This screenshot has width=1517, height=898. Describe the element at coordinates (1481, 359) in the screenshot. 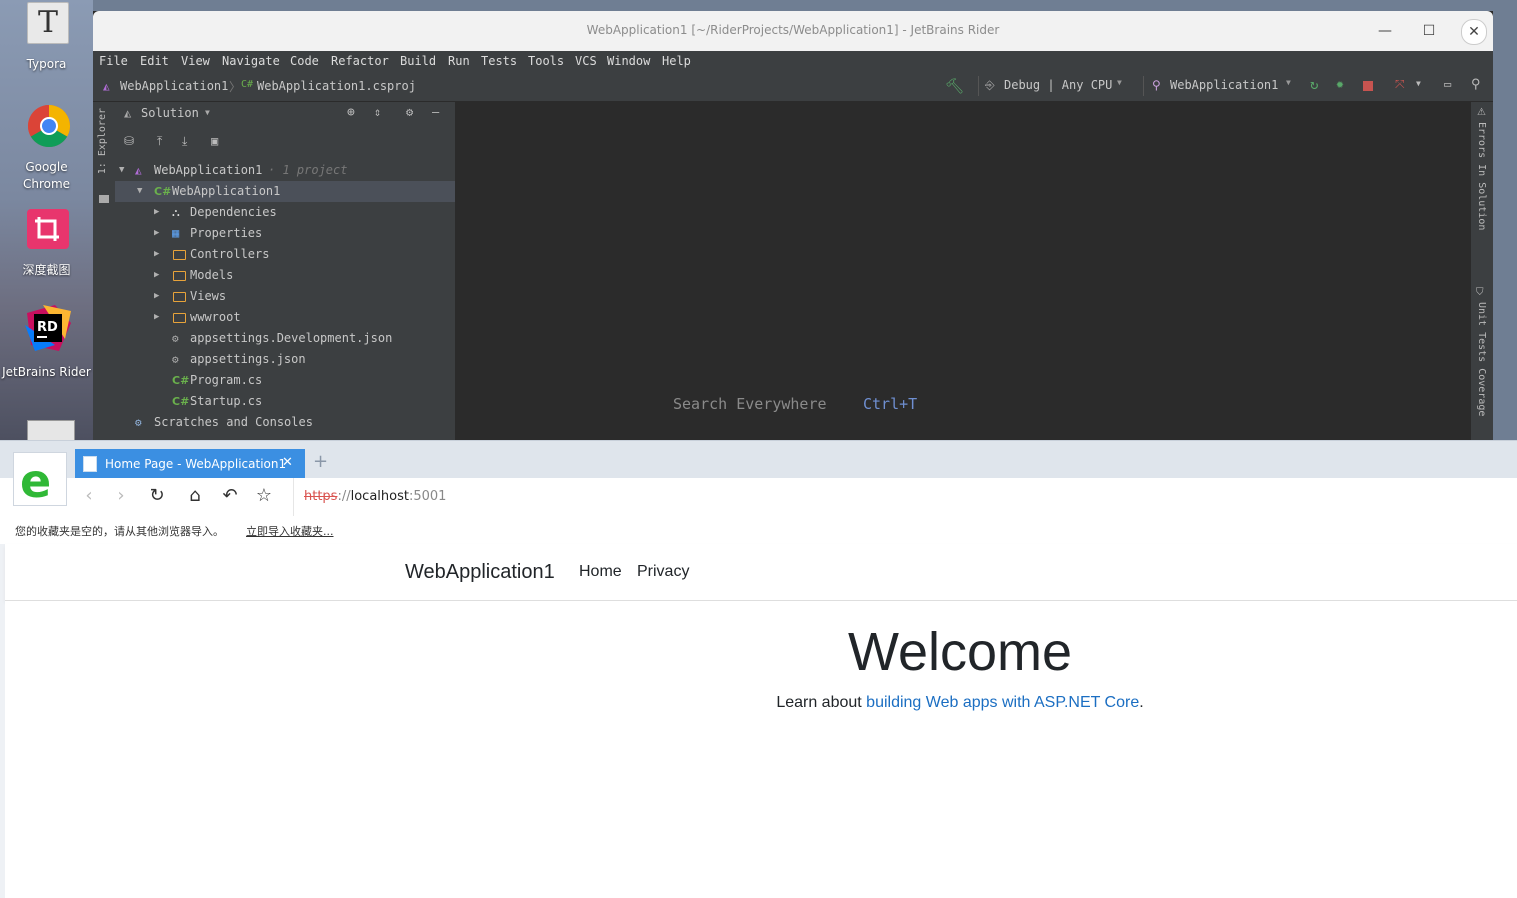

I see `unit-tests-coverage-tab: Unit Tests Coverage` at that location.